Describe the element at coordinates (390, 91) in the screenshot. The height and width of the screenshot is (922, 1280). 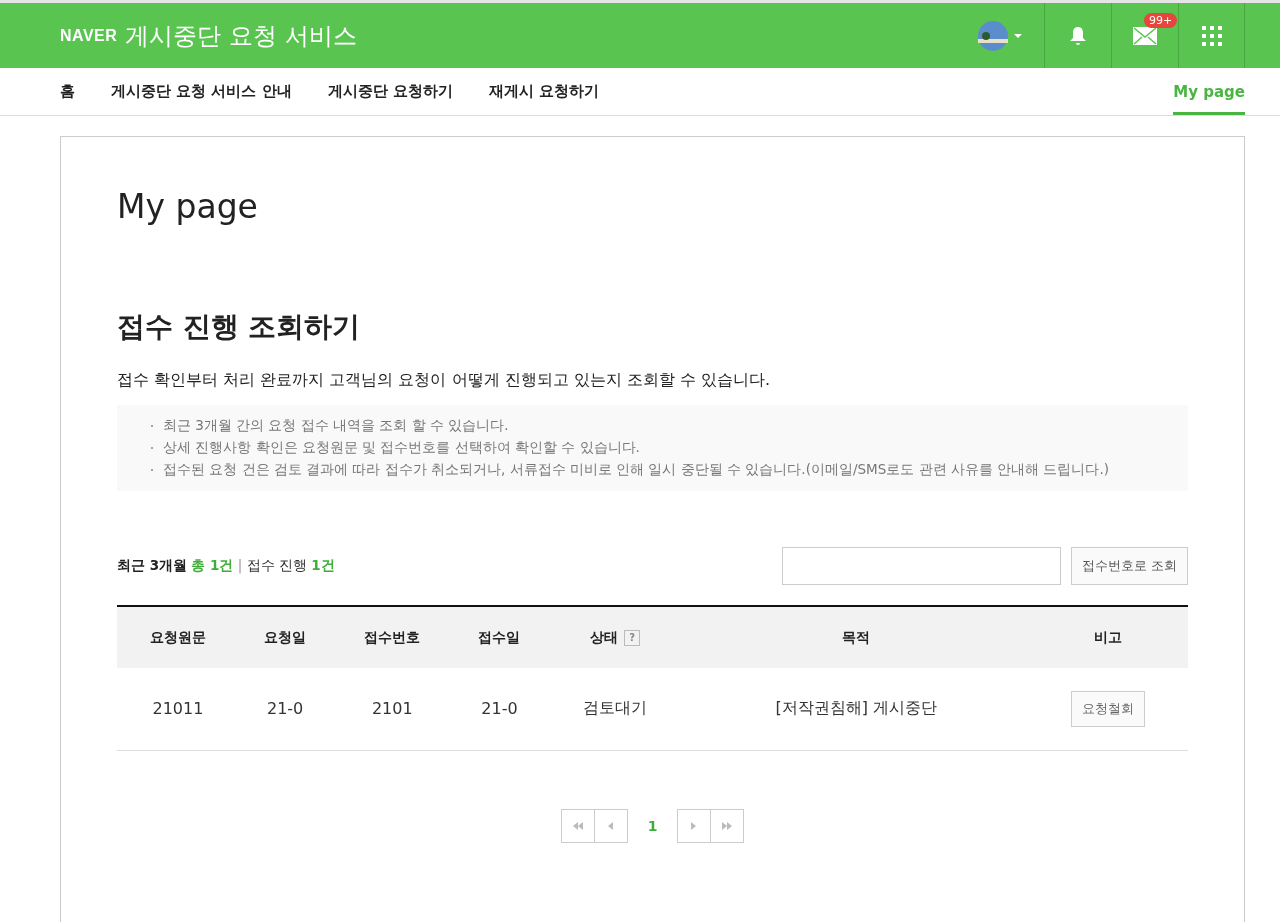
I see `nav-tab: 게시중단 요청하기` at that location.